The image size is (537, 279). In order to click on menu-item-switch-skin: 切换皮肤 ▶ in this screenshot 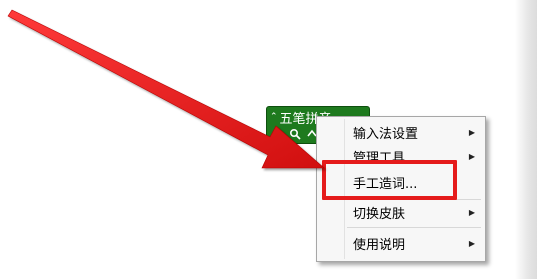, I will do `click(401, 212)`.